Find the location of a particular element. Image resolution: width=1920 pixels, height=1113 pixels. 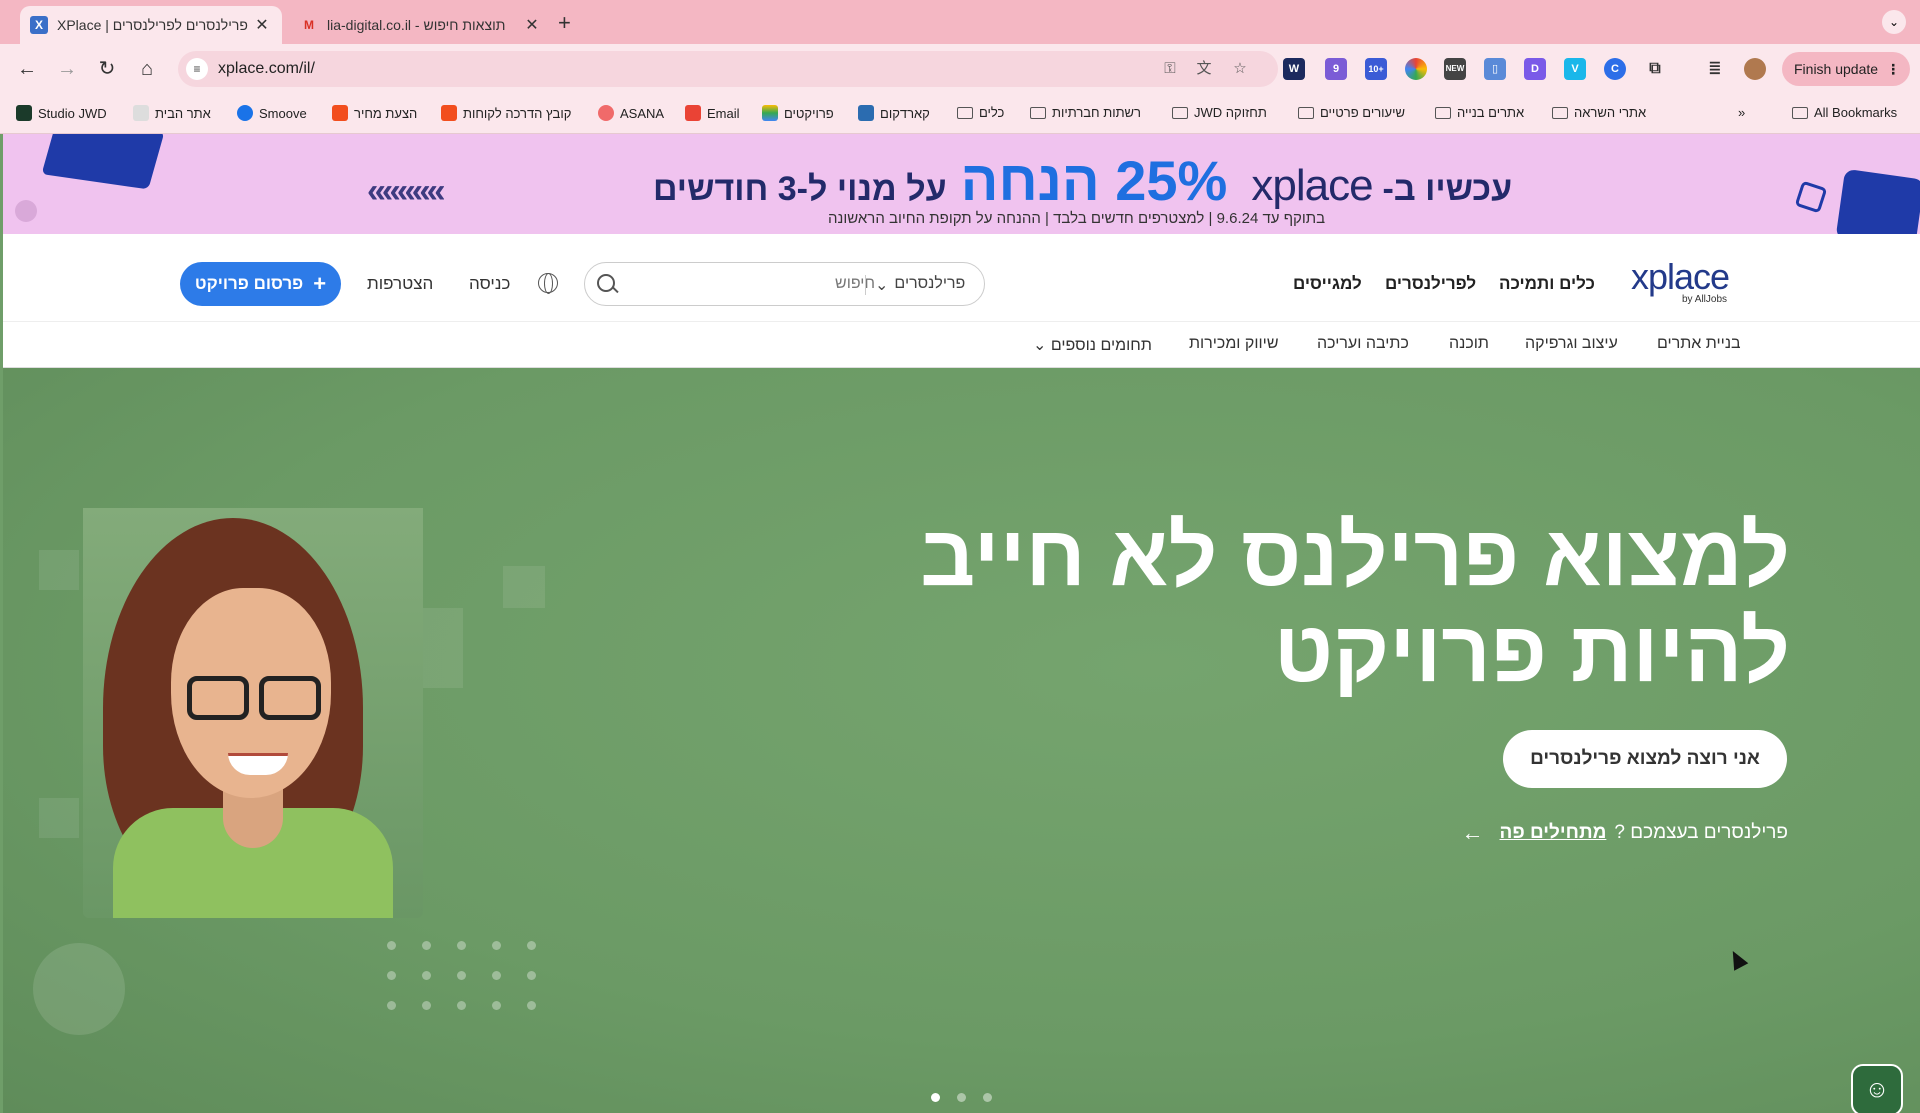

category-web-building: בניית אתרים is located at coordinates (1699, 344).